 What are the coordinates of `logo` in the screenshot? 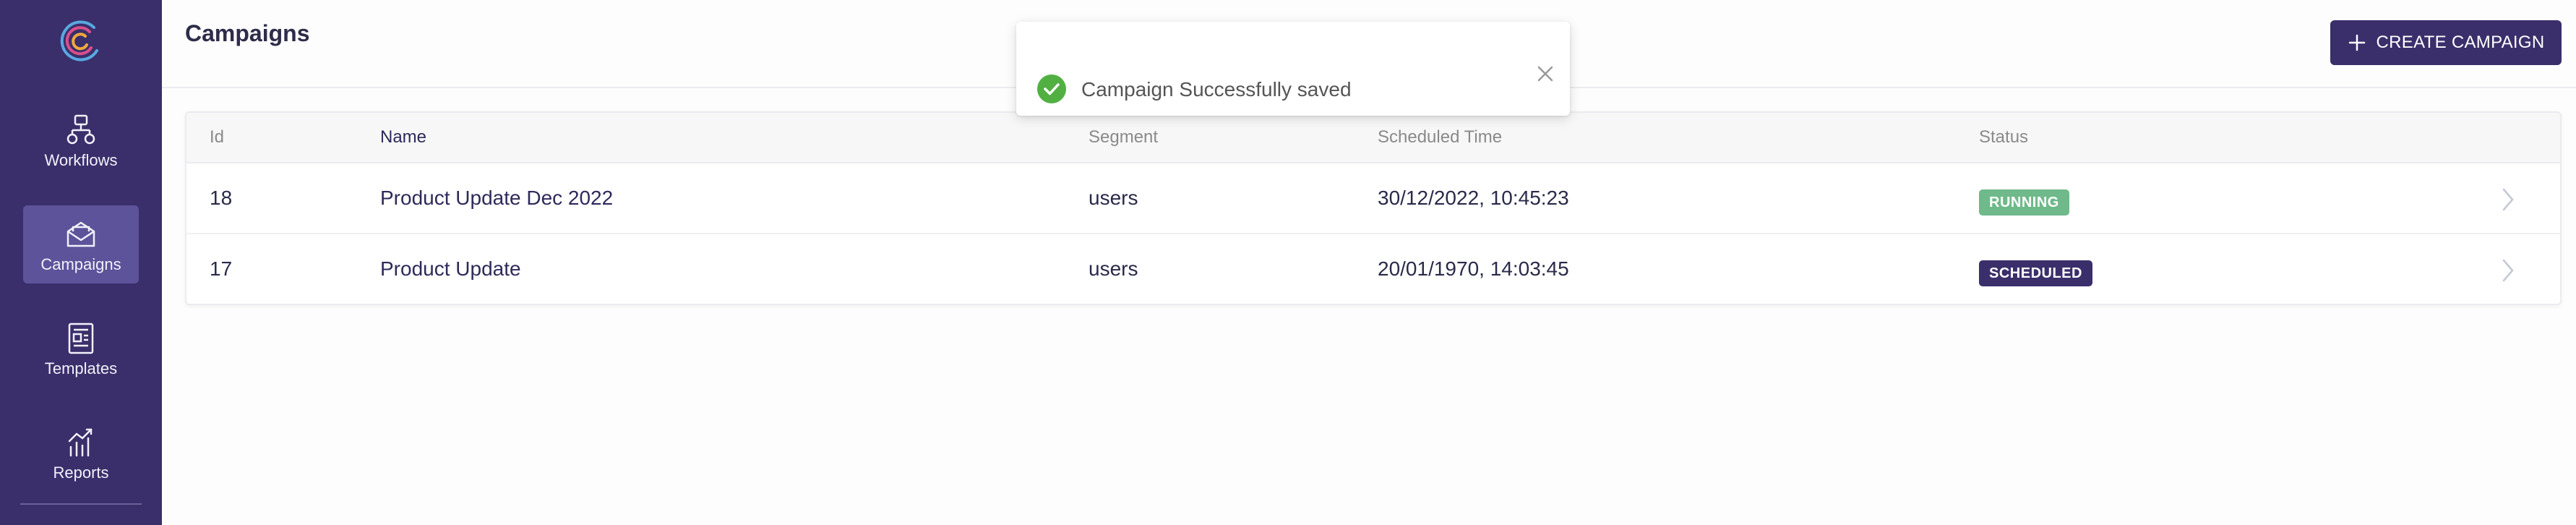 It's located at (81, 40).